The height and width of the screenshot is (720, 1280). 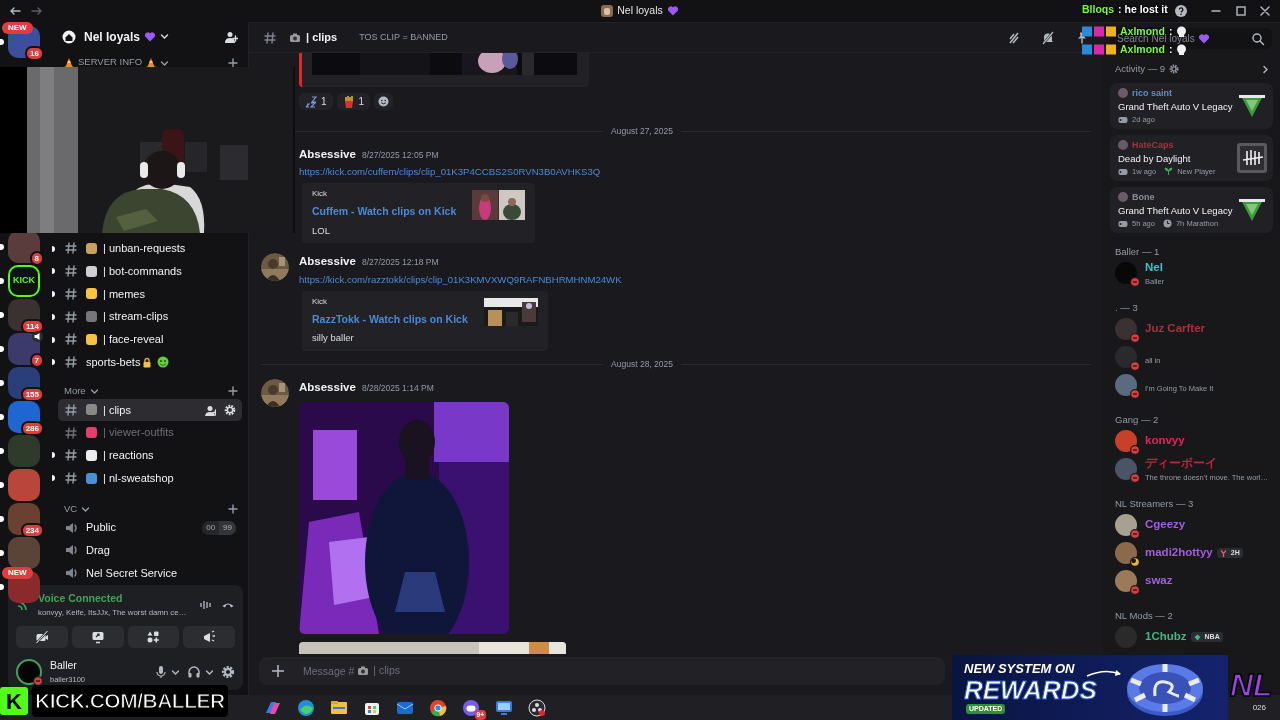 What do you see at coordinates (1154, 503) in the screenshot?
I see `group-heading: NL Streamers — 3` at bounding box center [1154, 503].